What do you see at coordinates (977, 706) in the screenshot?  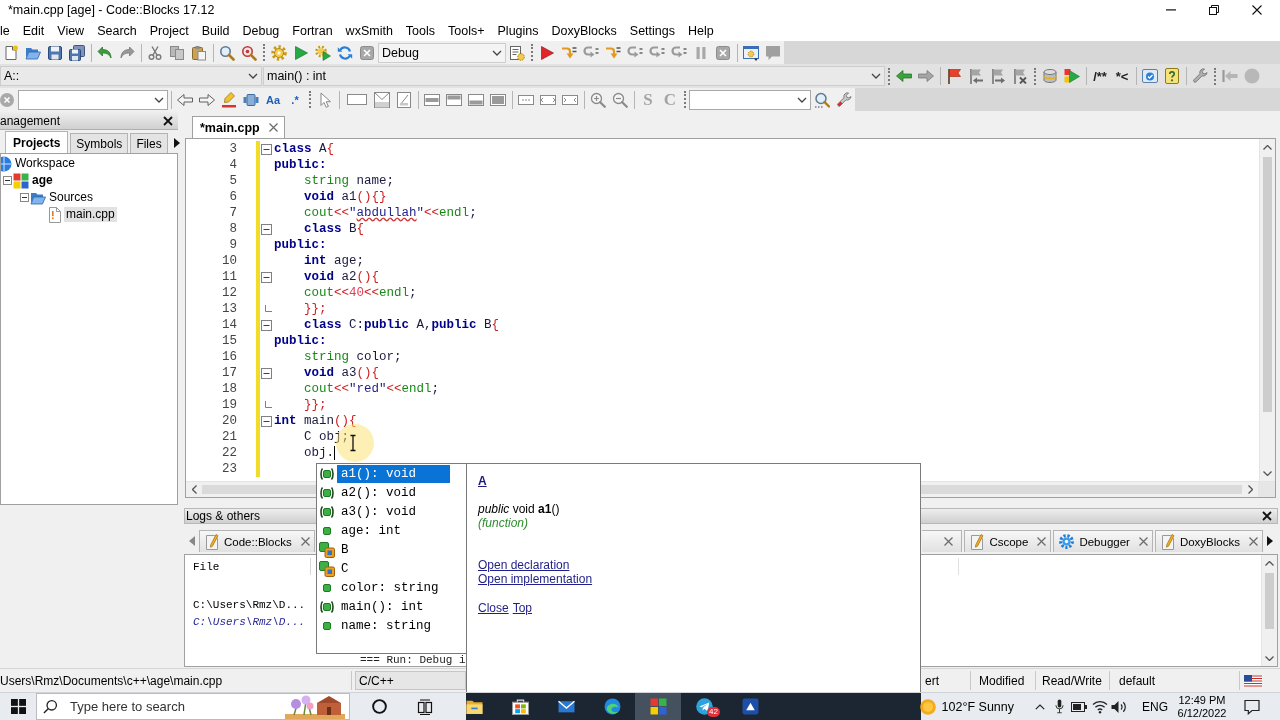 I see `weather-text: 102°F Sunny` at bounding box center [977, 706].